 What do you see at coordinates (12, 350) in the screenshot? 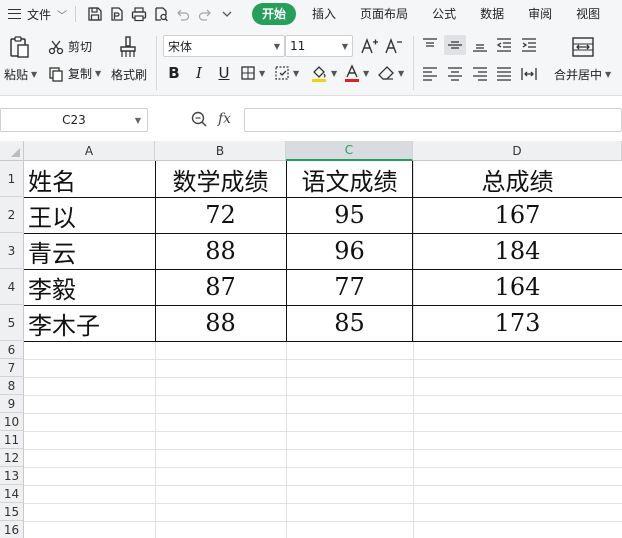
I see `row-header: 6` at bounding box center [12, 350].